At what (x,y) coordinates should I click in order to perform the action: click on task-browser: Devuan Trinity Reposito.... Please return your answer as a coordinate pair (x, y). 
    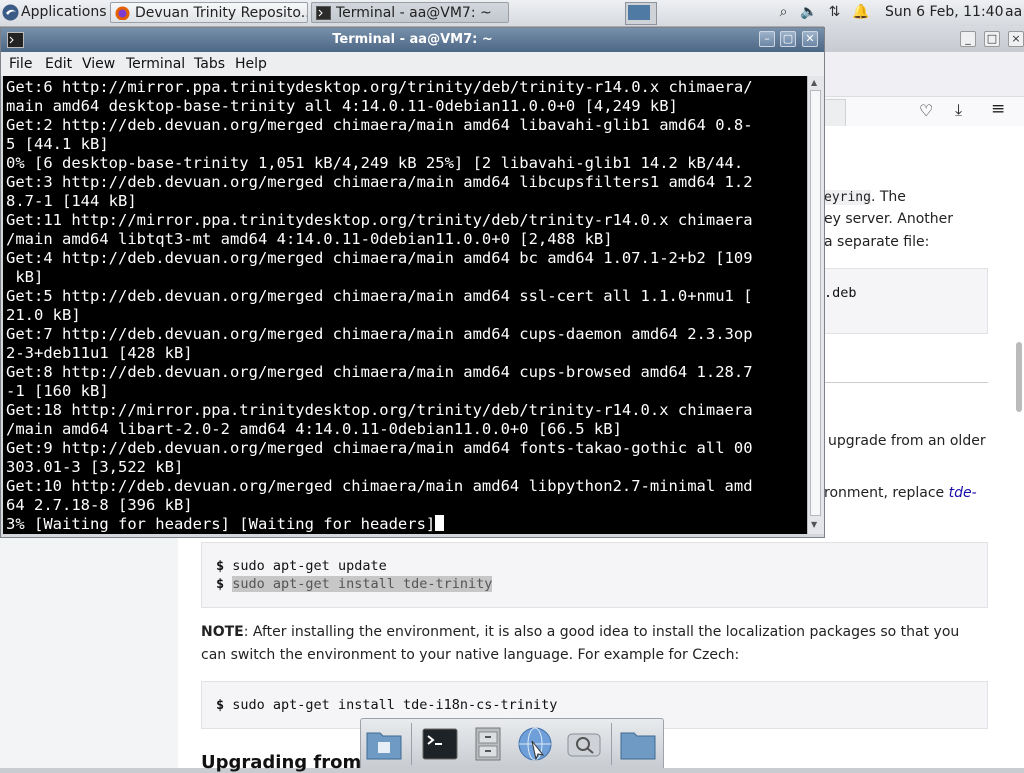
    Looking at the image, I should click on (209, 12).